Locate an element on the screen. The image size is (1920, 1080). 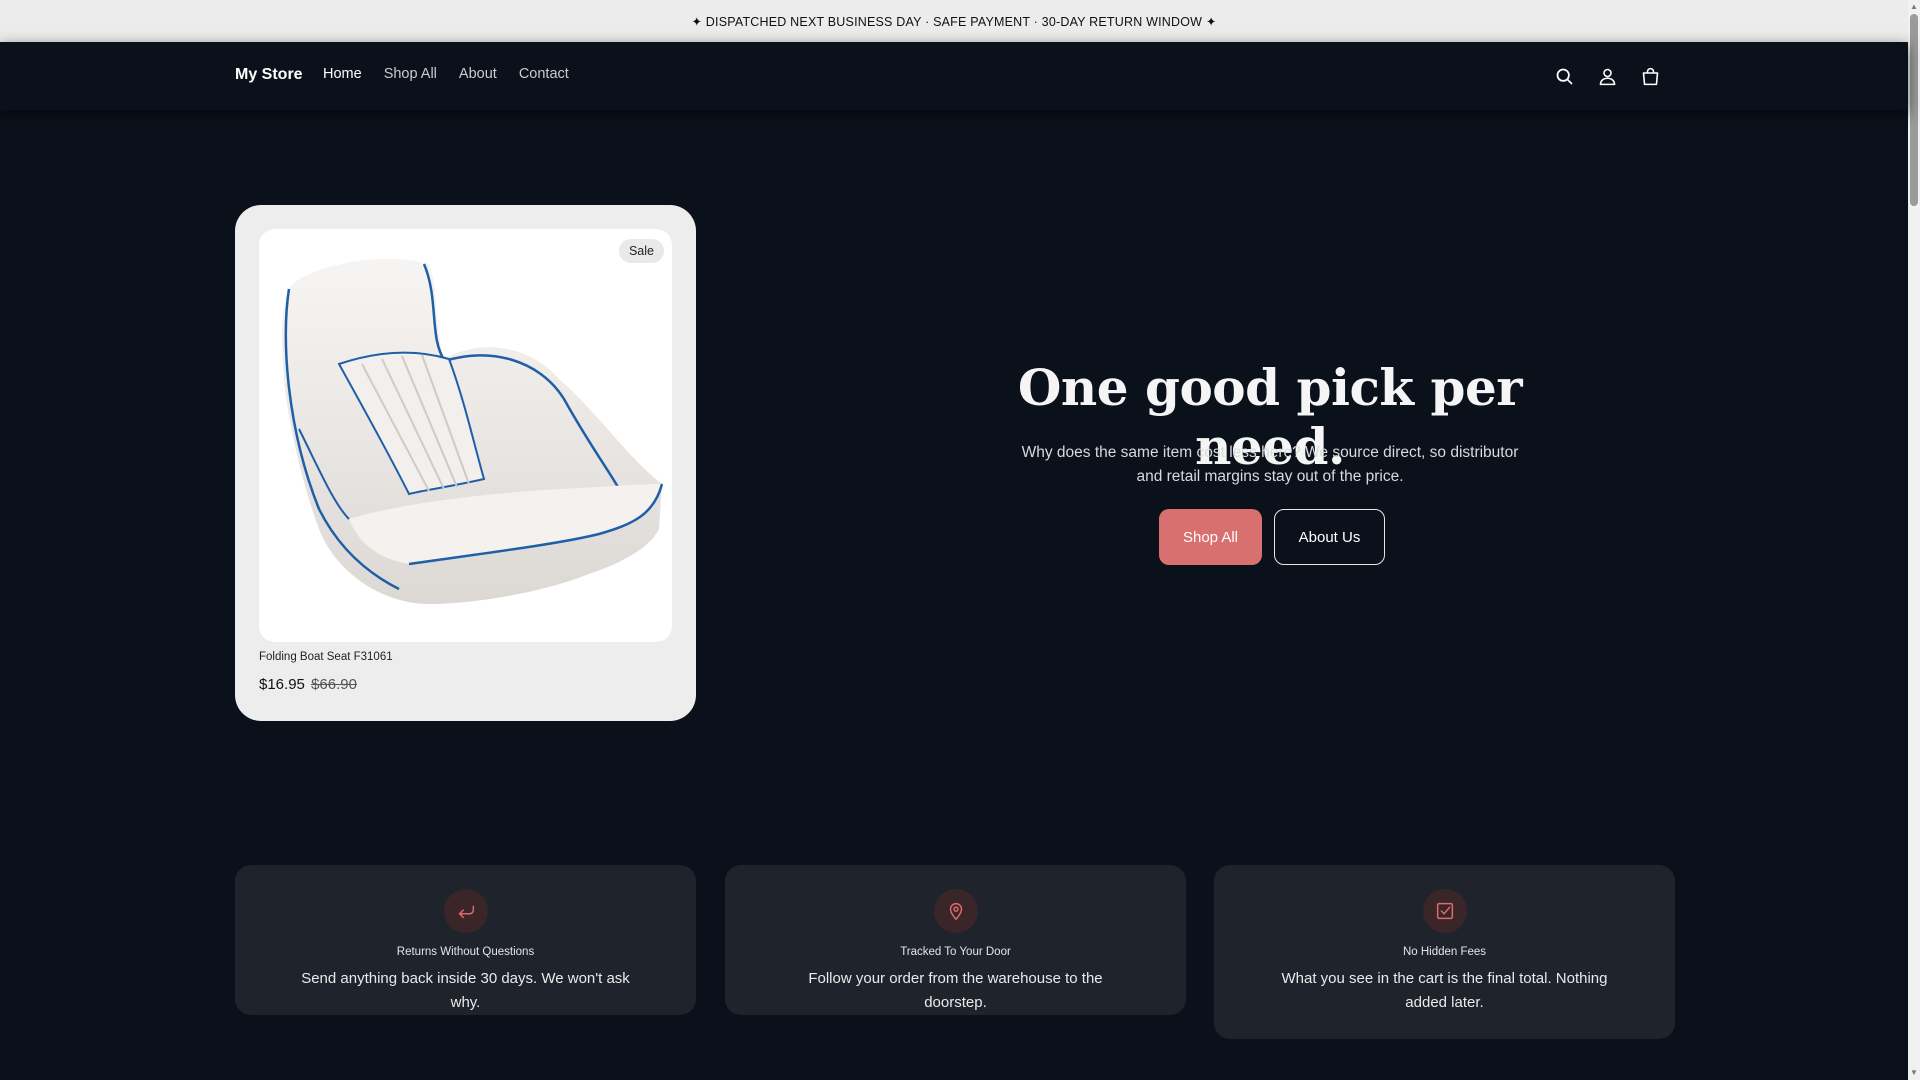
product-title: Folding Boat Seat F31061 is located at coordinates (326, 657).